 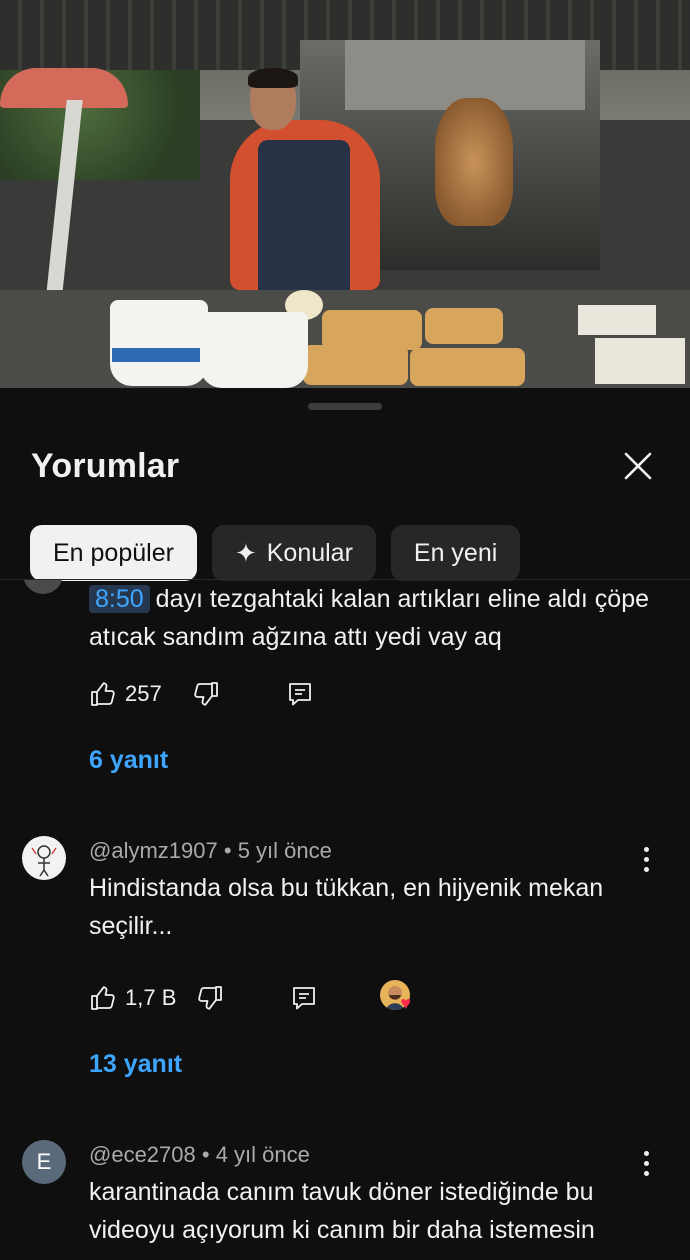 I want to click on creator-heart-icon: ♥, so click(x=400, y=998).